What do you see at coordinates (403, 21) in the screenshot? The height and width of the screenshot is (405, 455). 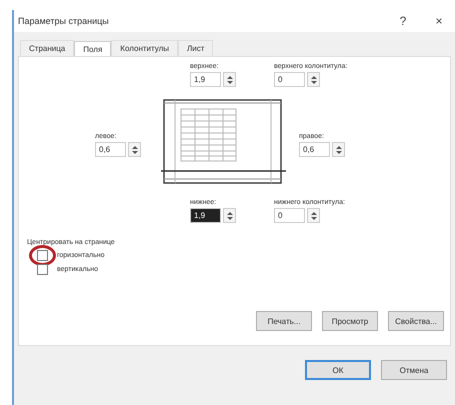 I see `help-button: ?` at bounding box center [403, 21].